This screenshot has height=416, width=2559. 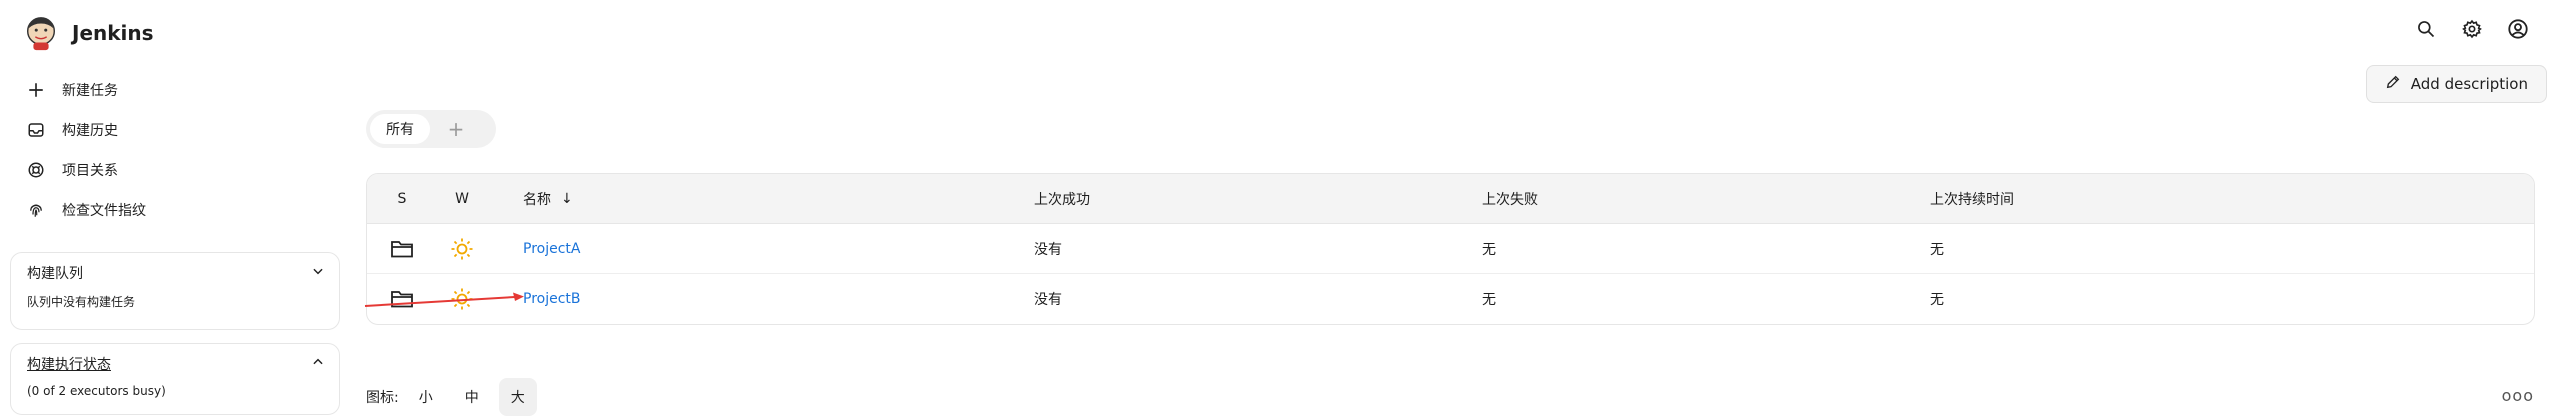 What do you see at coordinates (318, 364) in the screenshot?
I see `chevron-up-icon` at bounding box center [318, 364].